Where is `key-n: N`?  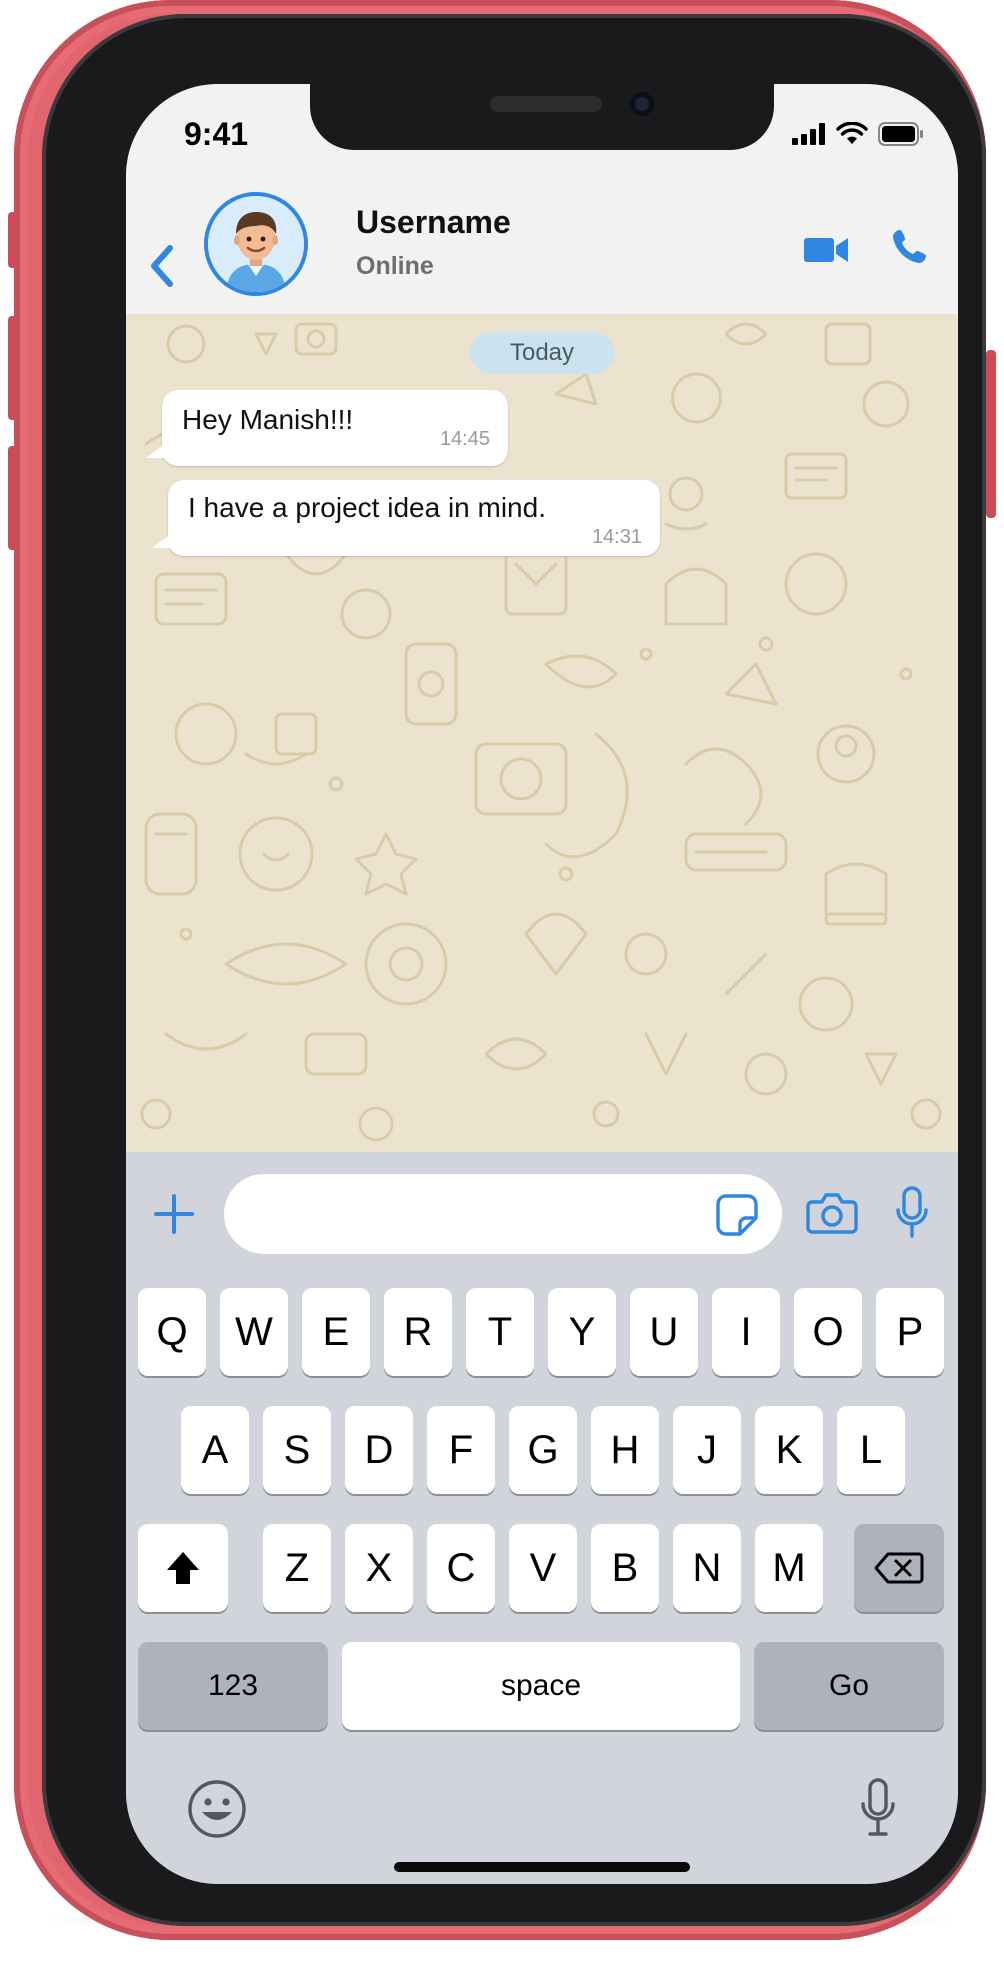 key-n: N is located at coordinates (707, 1568).